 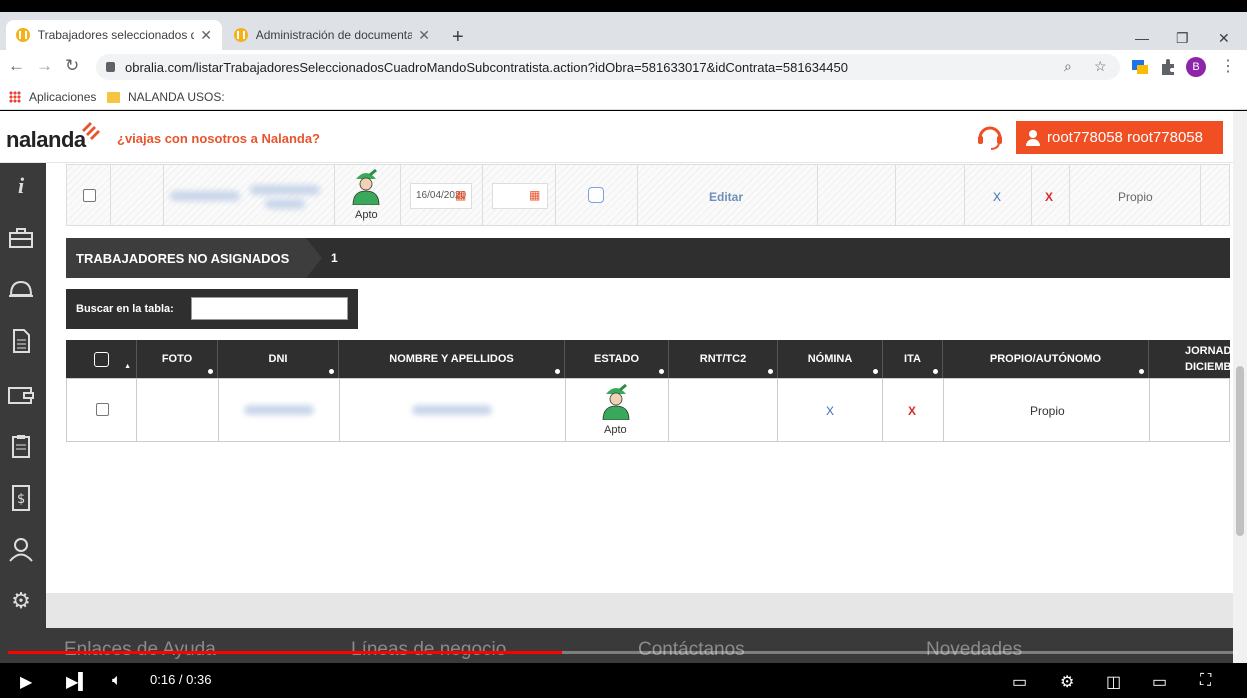 I want to click on play-icon: ▶, so click(x=26, y=682).